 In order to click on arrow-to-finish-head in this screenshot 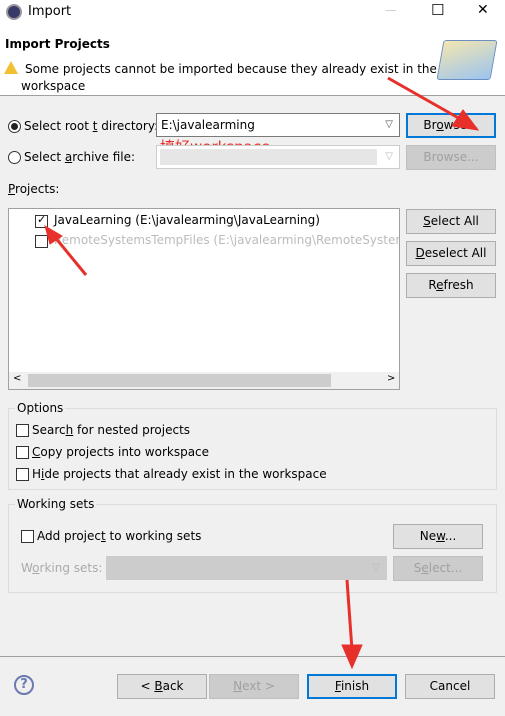, I will do `click(352, 657)`.